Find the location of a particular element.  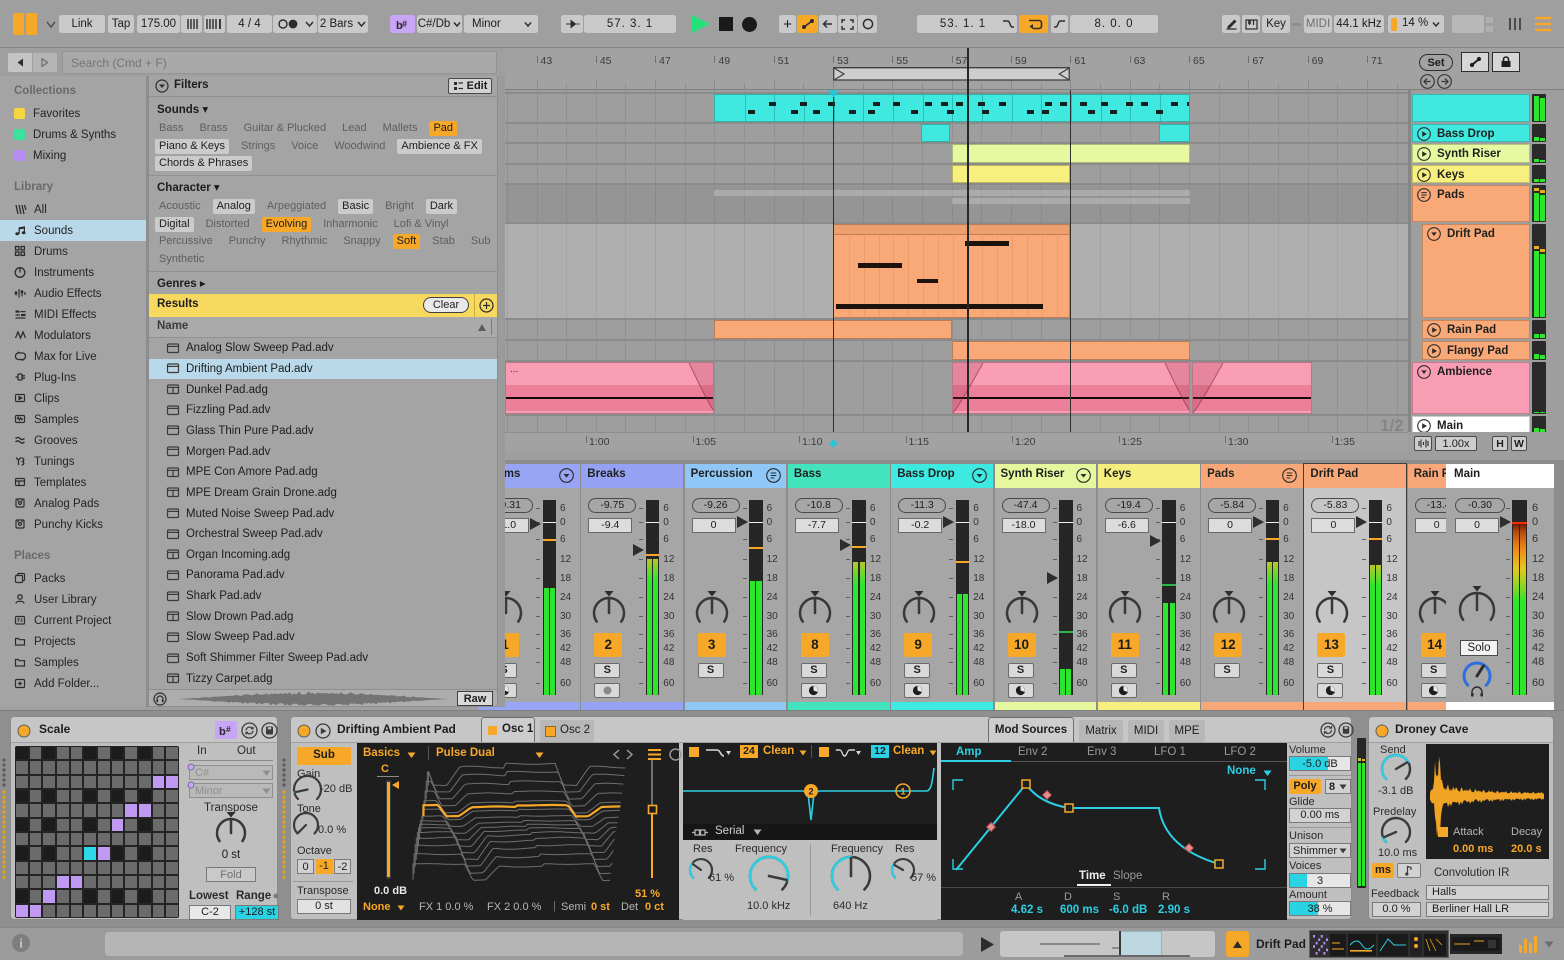

zoom-height-button: H is located at coordinates (1500, 443).